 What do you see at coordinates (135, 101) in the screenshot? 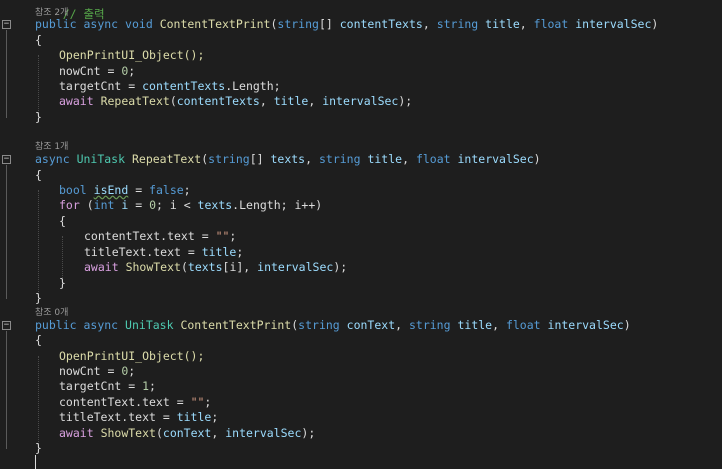
I see `method-call: RepeatText` at bounding box center [135, 101].